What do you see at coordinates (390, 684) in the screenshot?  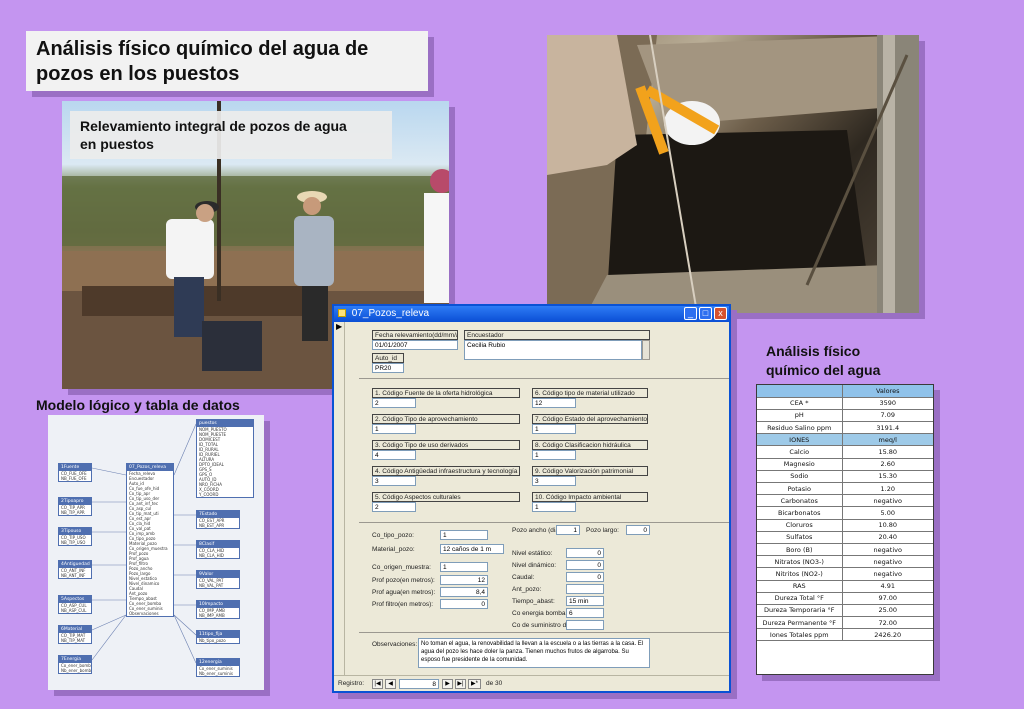 I see `prev-record-button: ◀` at bounding box center [390, 684].